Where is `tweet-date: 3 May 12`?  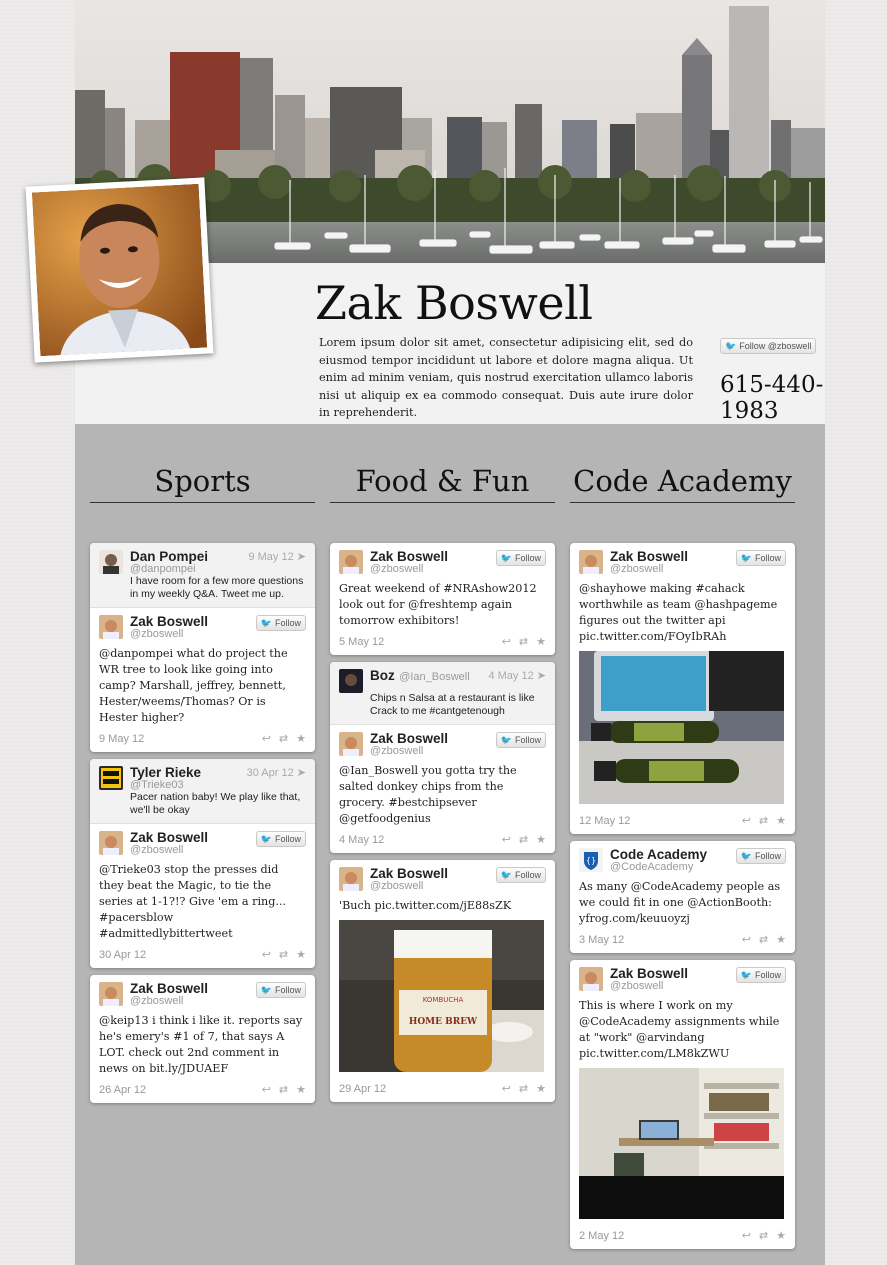 tweet-date: 3 May 12 is located at coordinates (601, 940).